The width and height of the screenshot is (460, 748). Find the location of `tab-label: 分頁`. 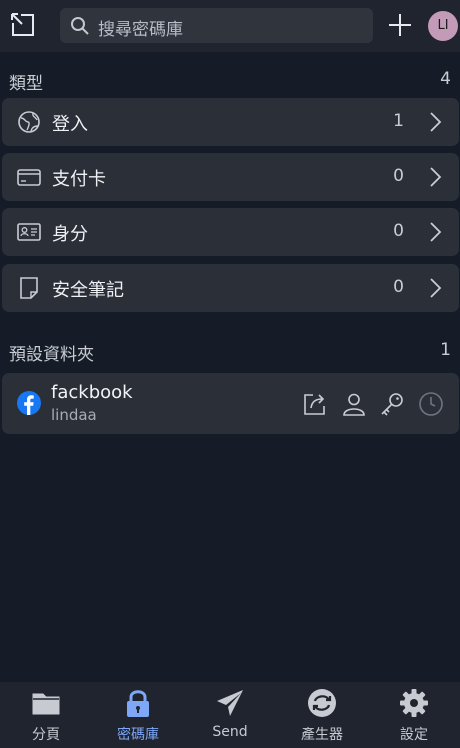

tab-label: 分頁 is located at coordinates (46, 735).